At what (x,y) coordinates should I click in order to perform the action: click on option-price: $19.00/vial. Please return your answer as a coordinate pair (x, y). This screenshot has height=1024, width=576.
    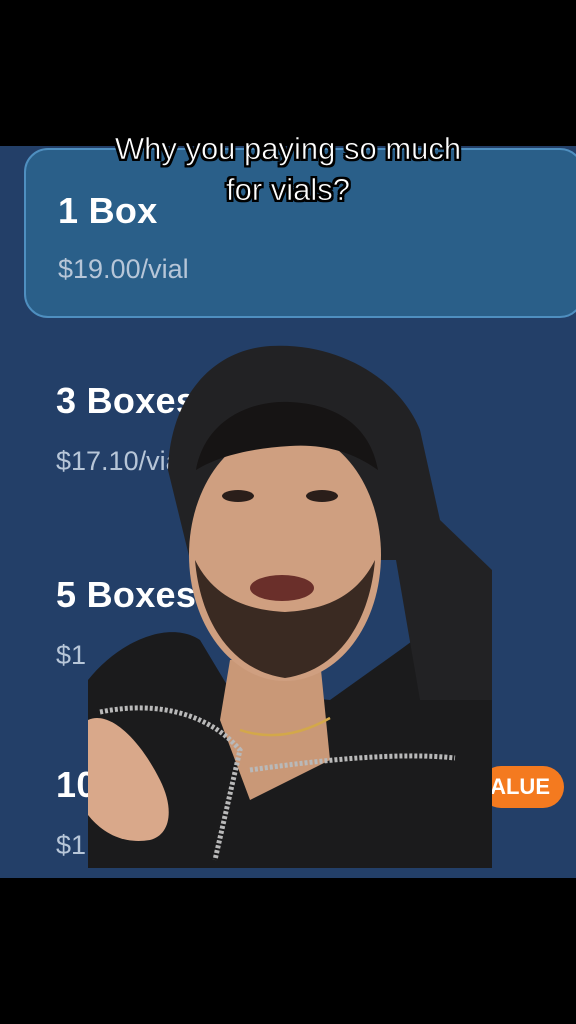
    Looking at the image, I should click on (123, 269).